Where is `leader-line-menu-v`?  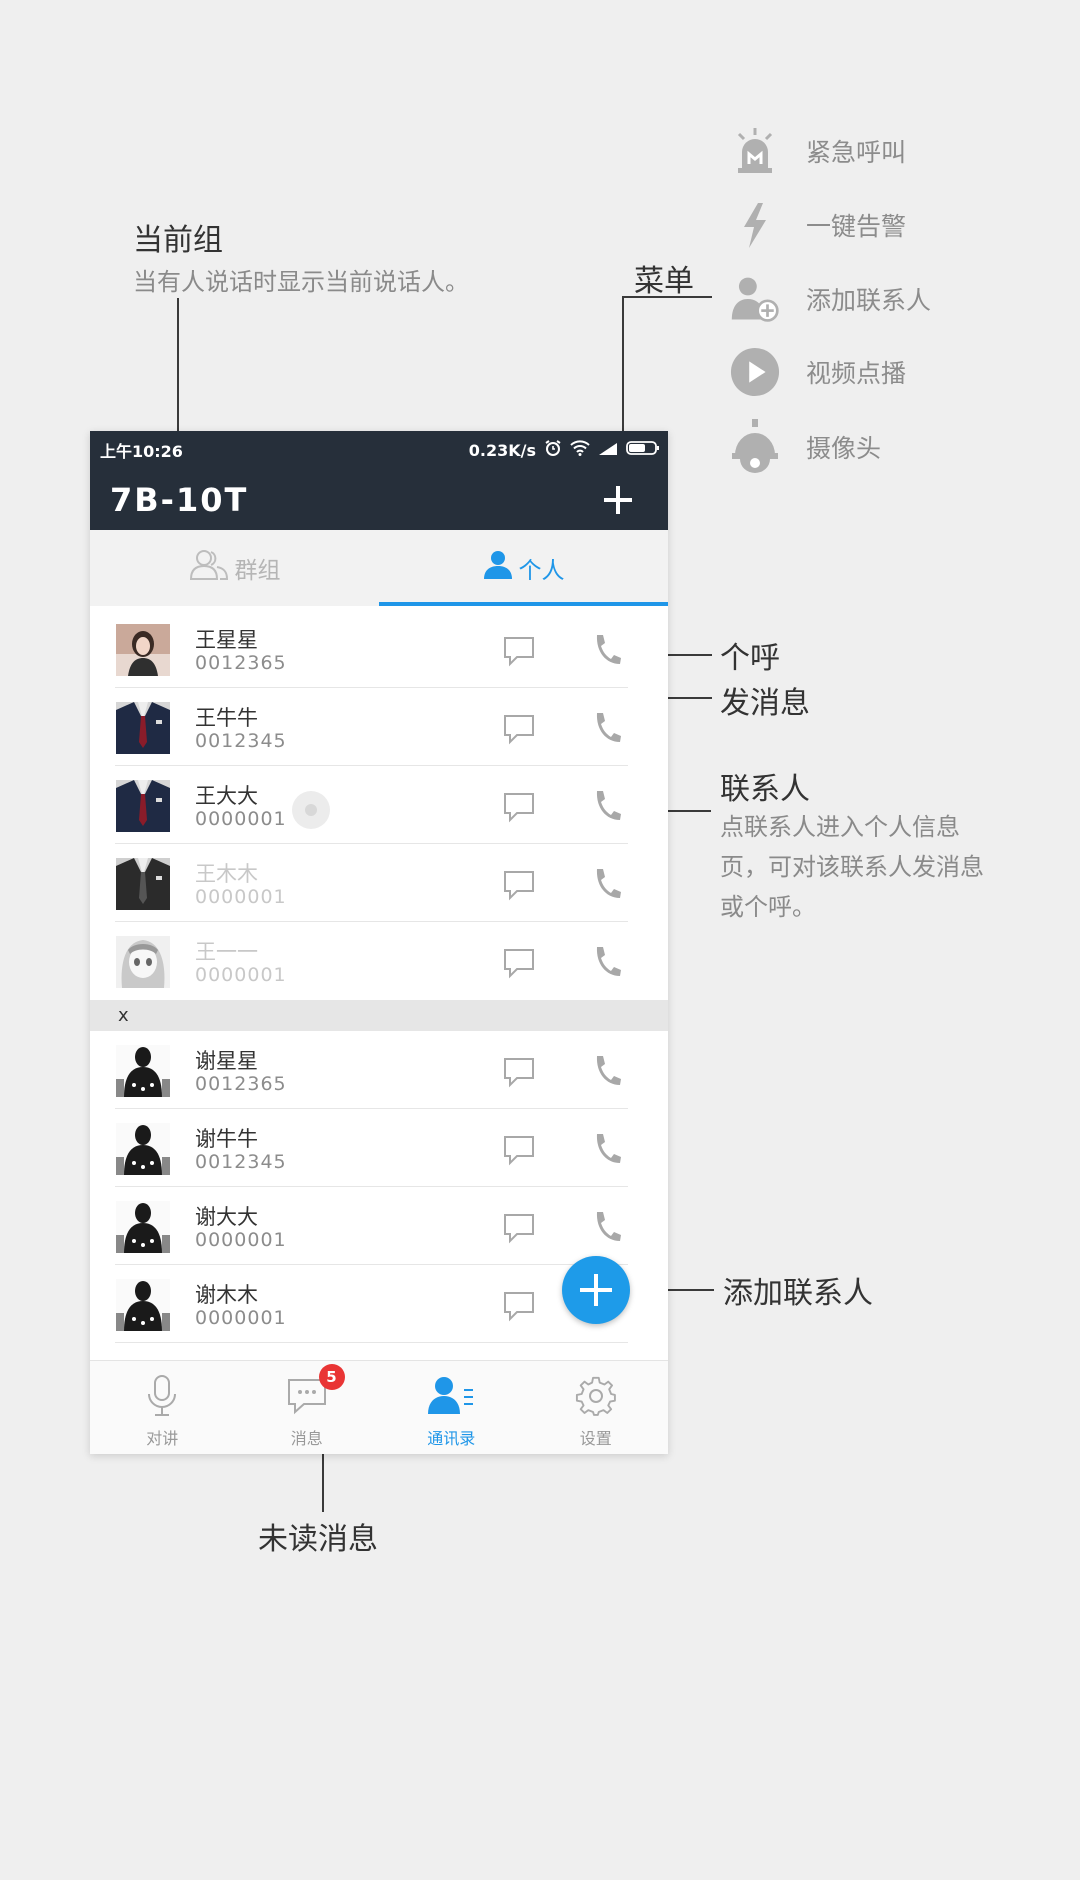 leader-line-menu-v is located at coordinates (623, 364).